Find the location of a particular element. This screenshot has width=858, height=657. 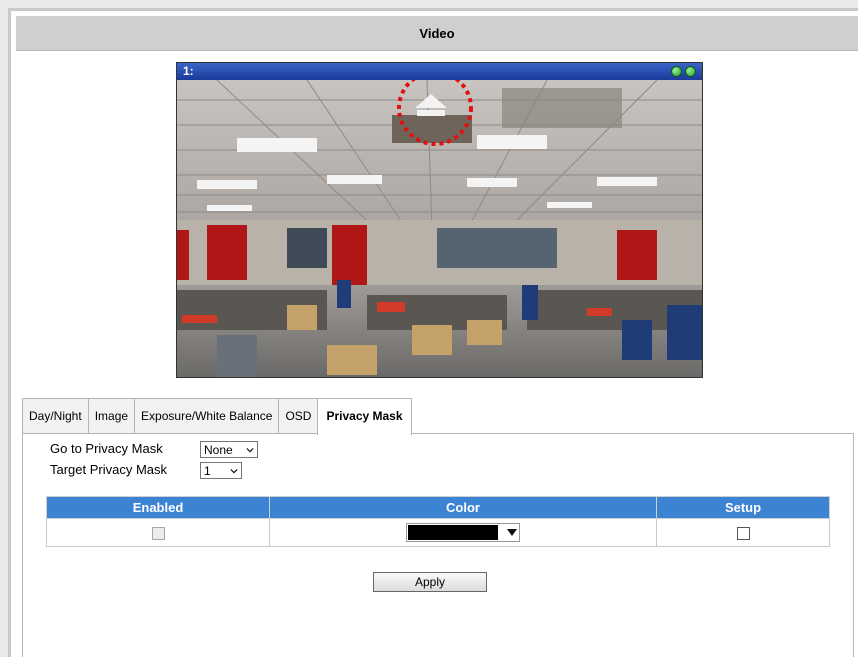

video-title-bar: 1: is located at coordinates (439, 71).